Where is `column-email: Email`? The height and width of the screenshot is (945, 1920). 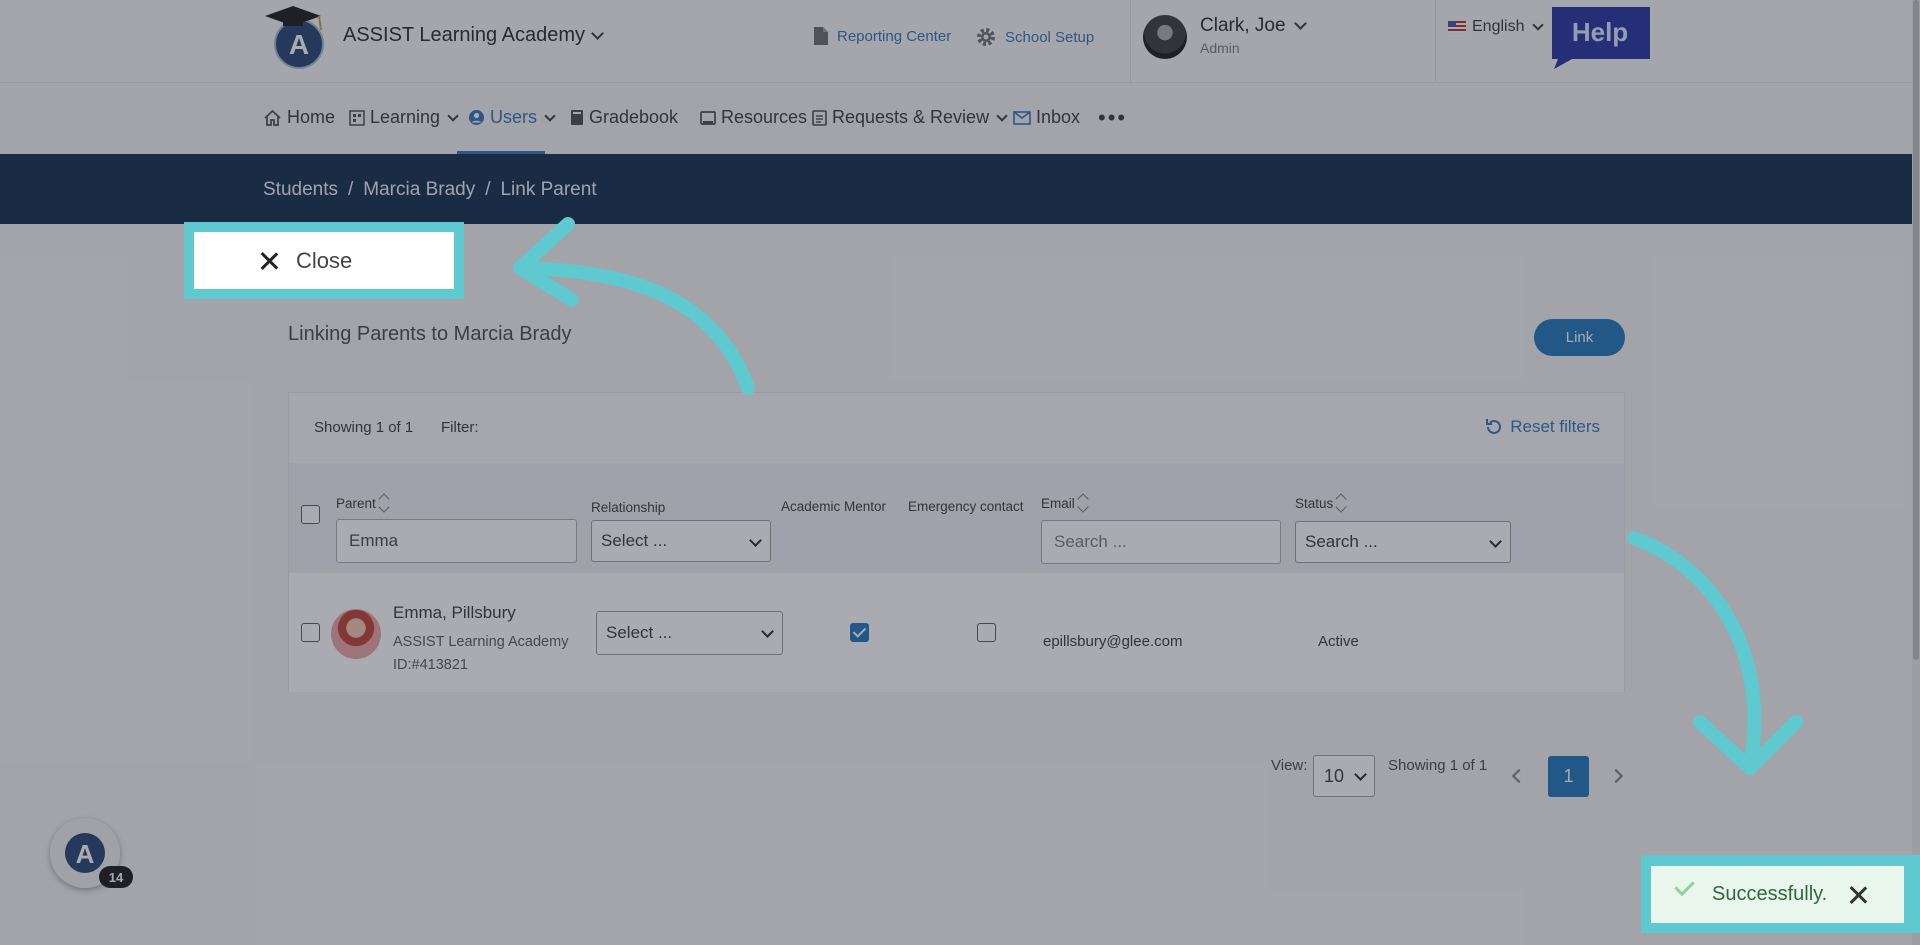 column-email: Email is located at coordinates (1065, 503).